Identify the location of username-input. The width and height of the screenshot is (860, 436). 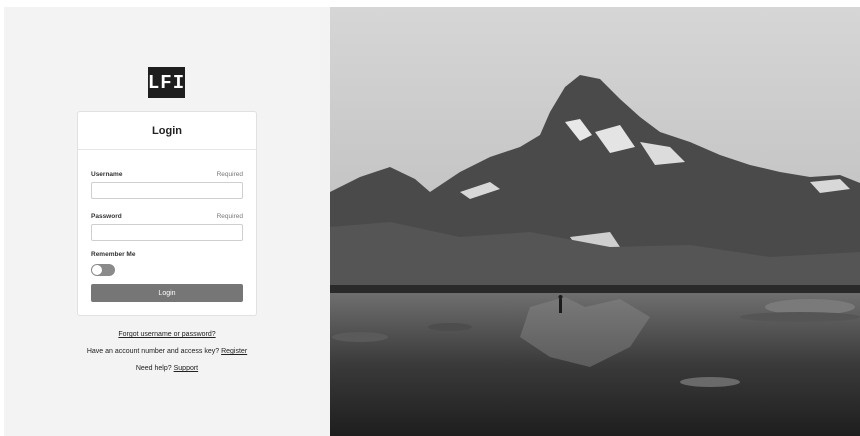
(167, 190).